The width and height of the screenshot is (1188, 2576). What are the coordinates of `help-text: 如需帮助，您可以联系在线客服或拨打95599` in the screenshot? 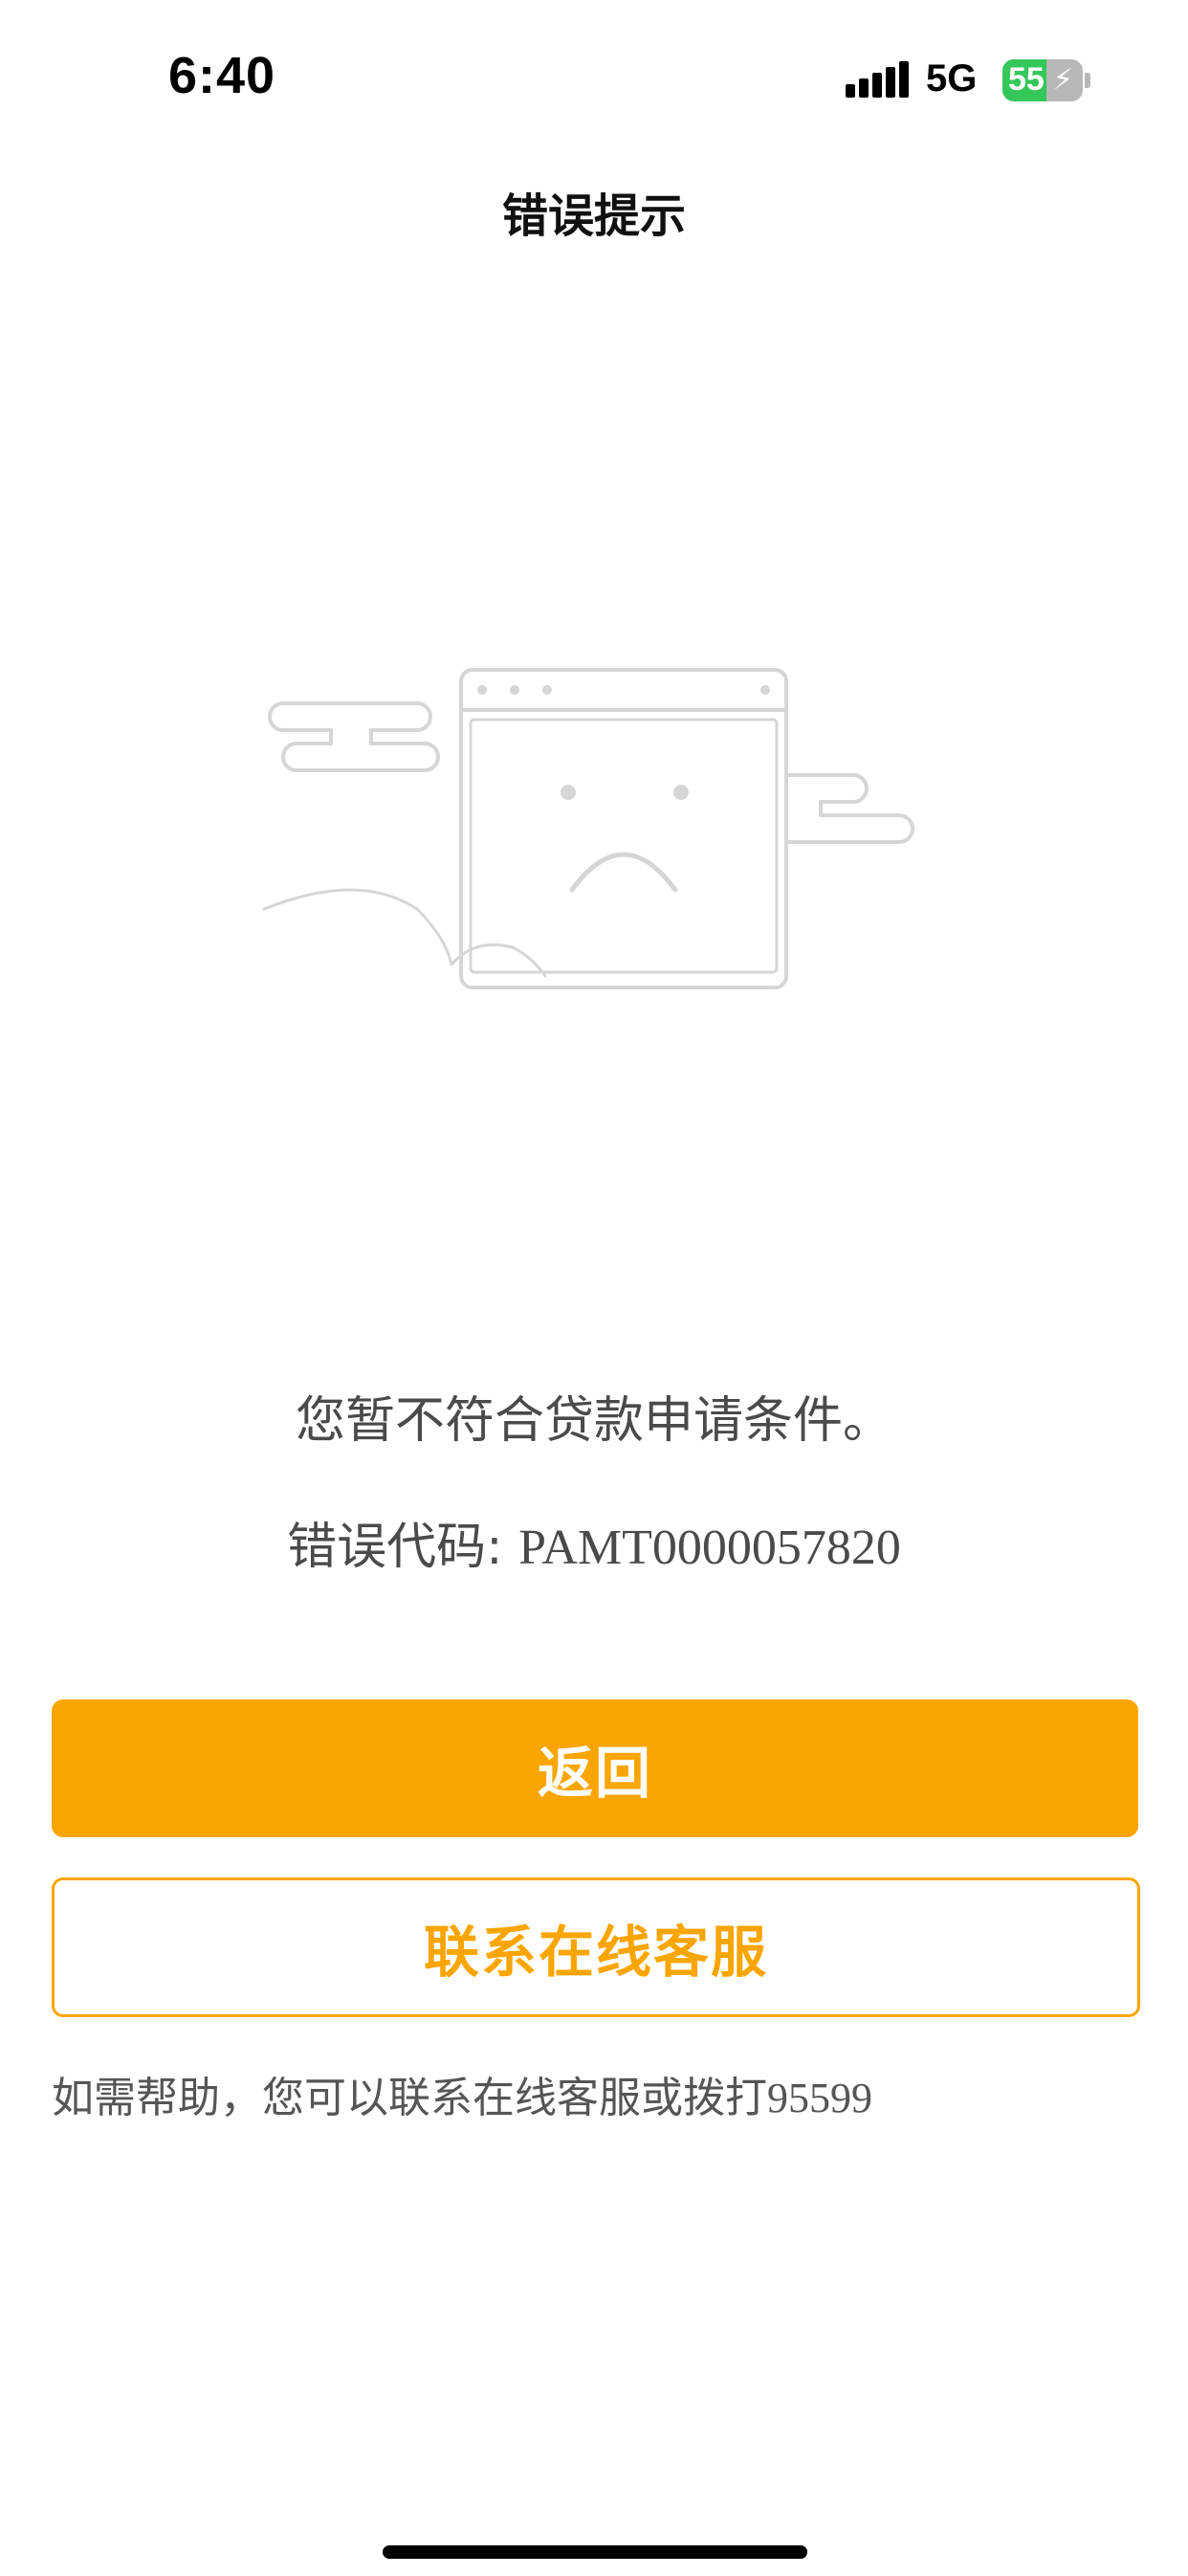 It's located at (462, 2093).